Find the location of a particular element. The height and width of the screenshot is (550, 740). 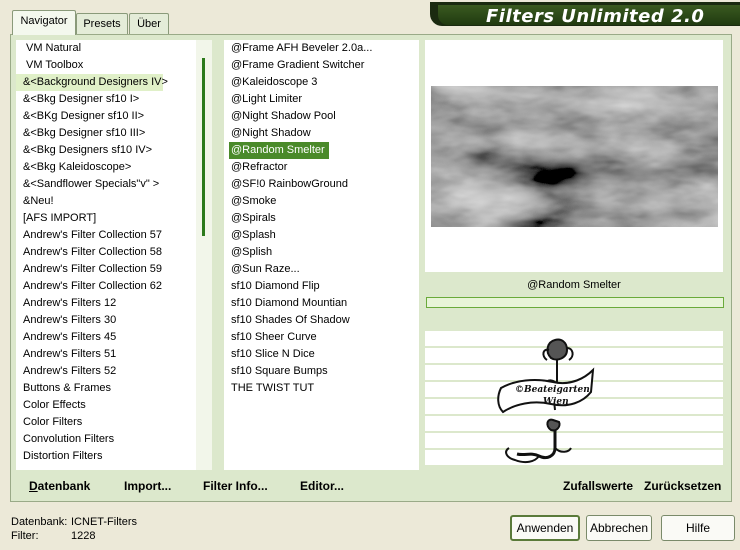

category-item: Andrew's Filter Collection 58 is located at coordinates (89, 252).